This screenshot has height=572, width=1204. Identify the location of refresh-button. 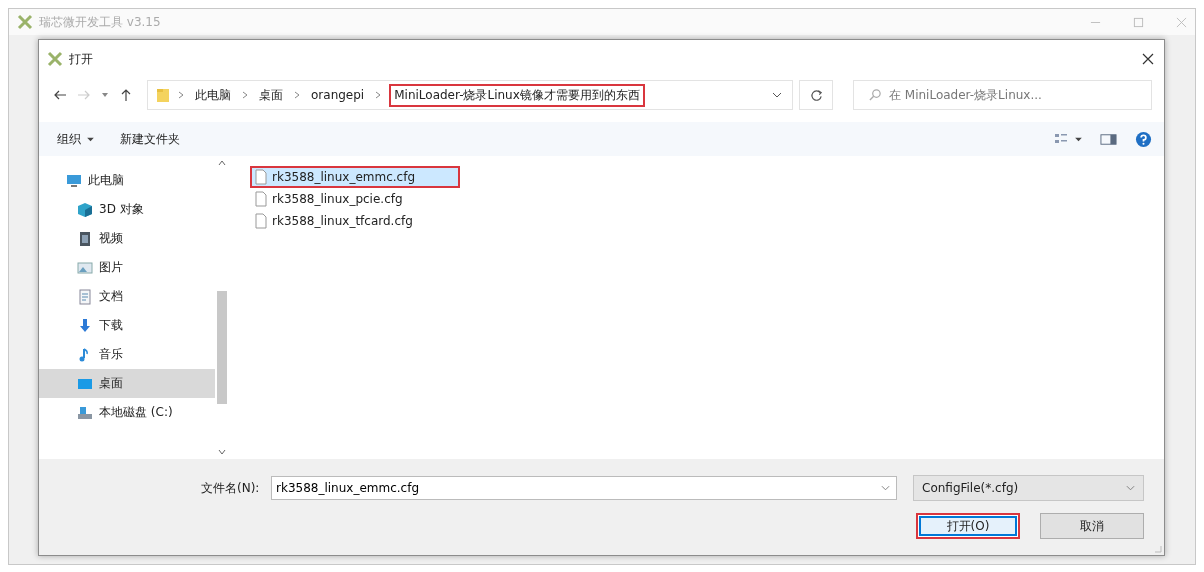
(816, 95).